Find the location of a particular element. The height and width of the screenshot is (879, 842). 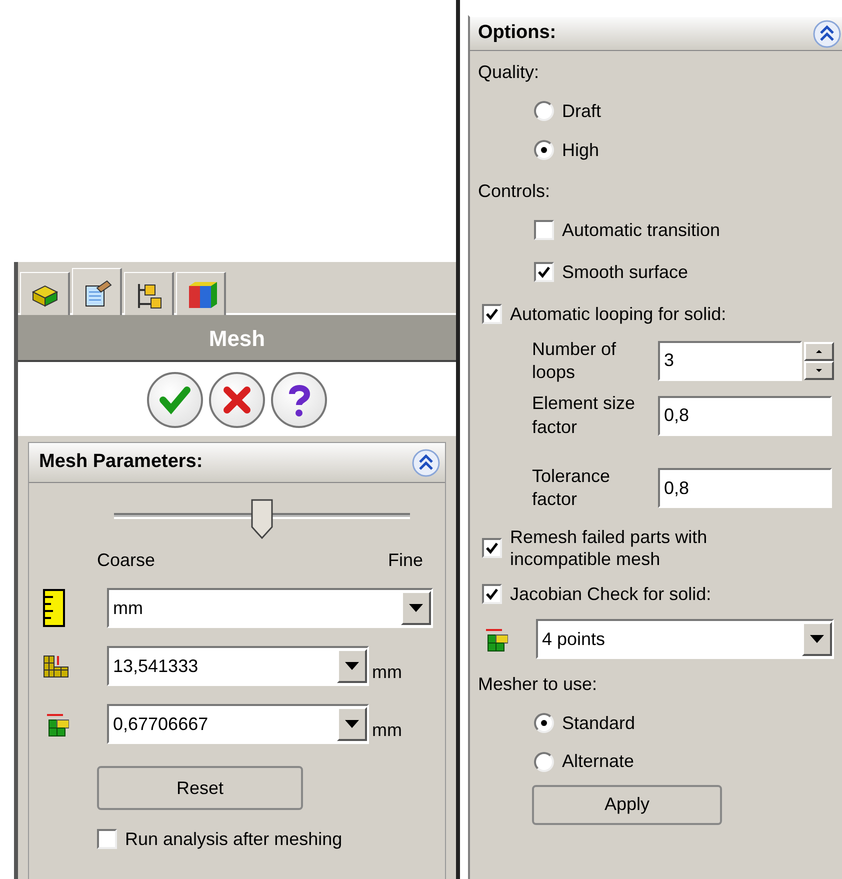

points-dropdown: 4 points is located at coordinates (685, 639).